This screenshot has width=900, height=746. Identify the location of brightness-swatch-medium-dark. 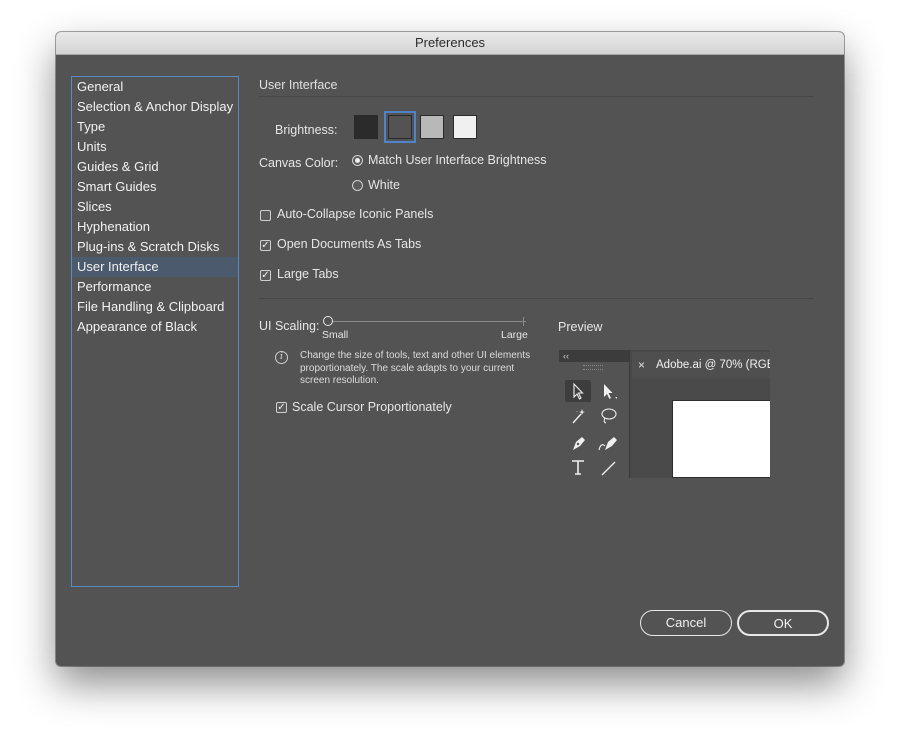
(400, 127).